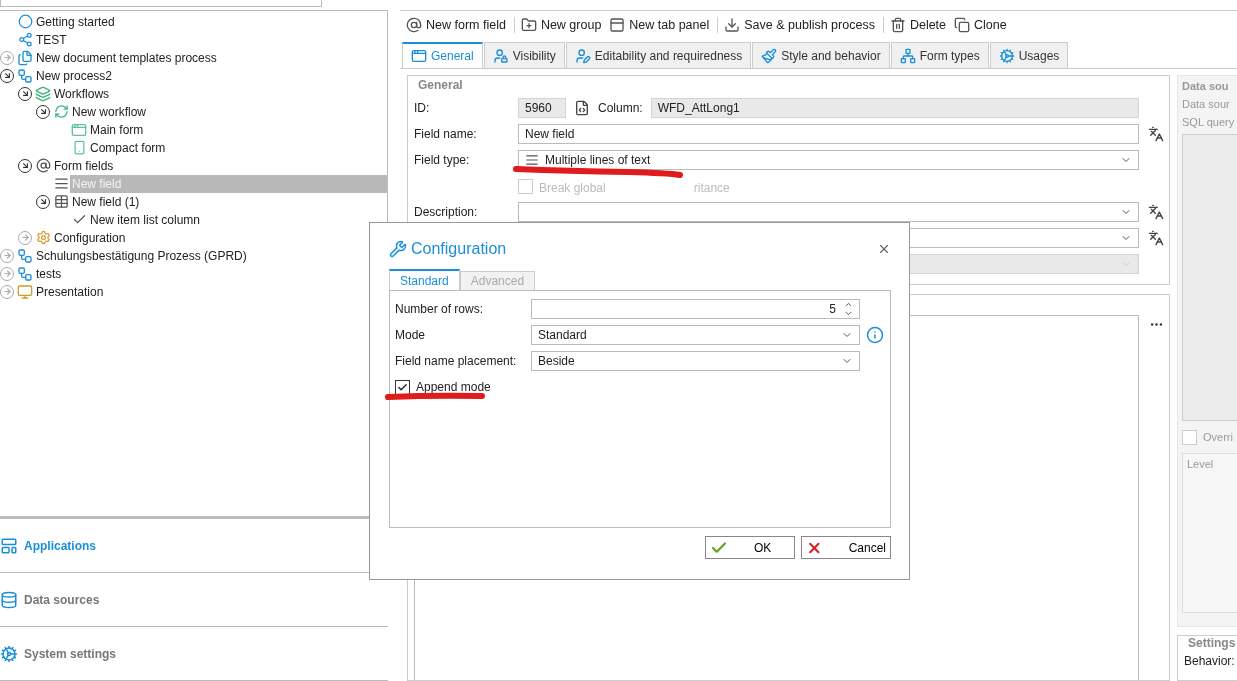 The width and height of the screenshot is (1237, 681). I want to click on tree-item: New document templates process, so click(210, 57).